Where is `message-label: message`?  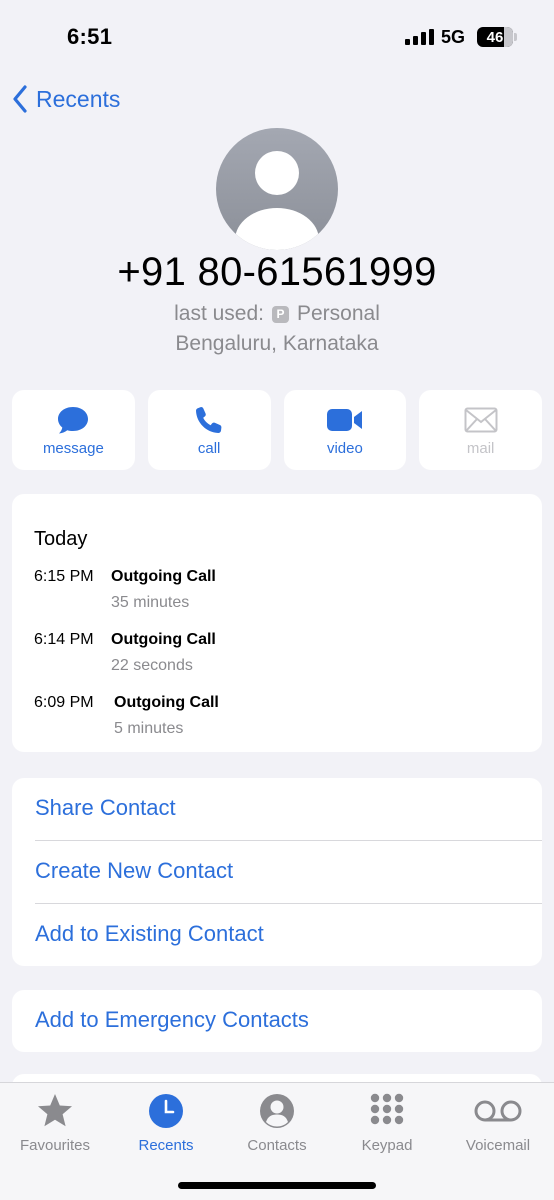 message-label: message is located at coordinates (73, 448).